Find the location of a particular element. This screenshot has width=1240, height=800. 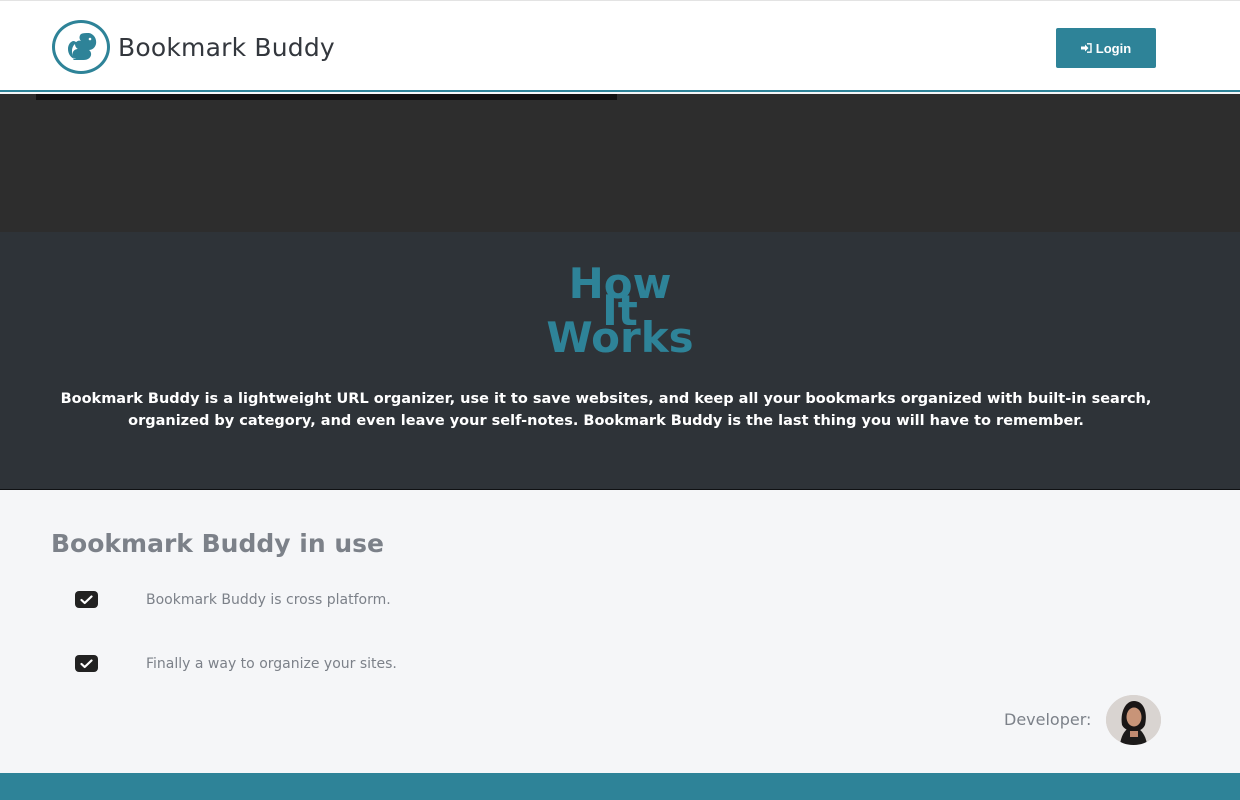

login-button: Login is located at coordinates (1106, 48).